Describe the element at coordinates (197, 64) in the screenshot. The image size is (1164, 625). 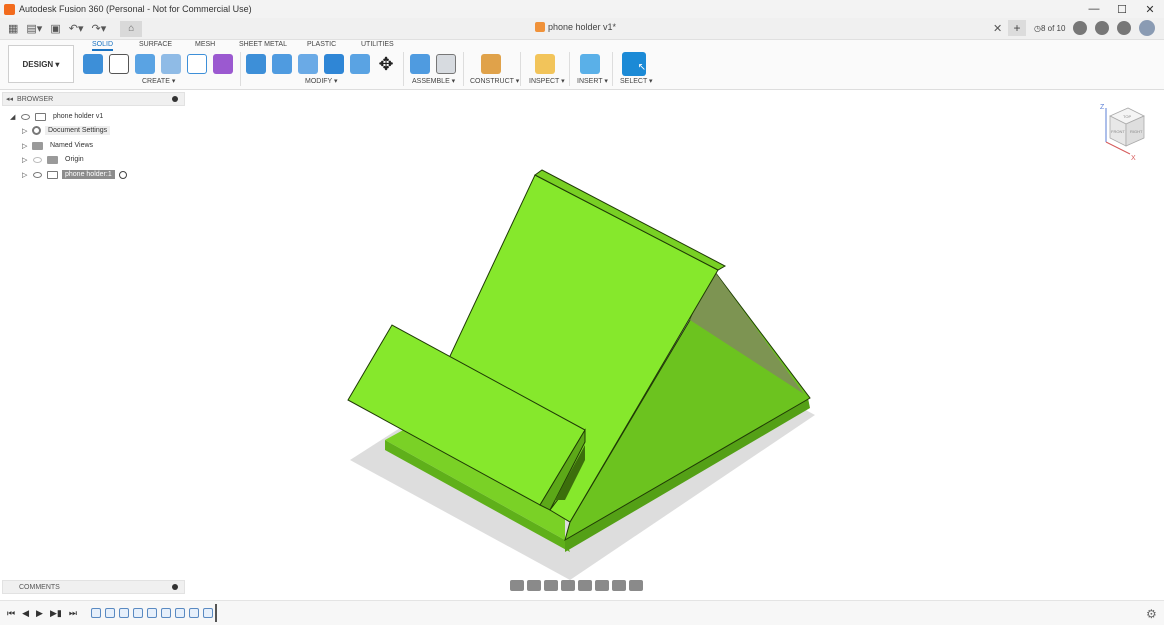
I see `sweep-icon` at that location.